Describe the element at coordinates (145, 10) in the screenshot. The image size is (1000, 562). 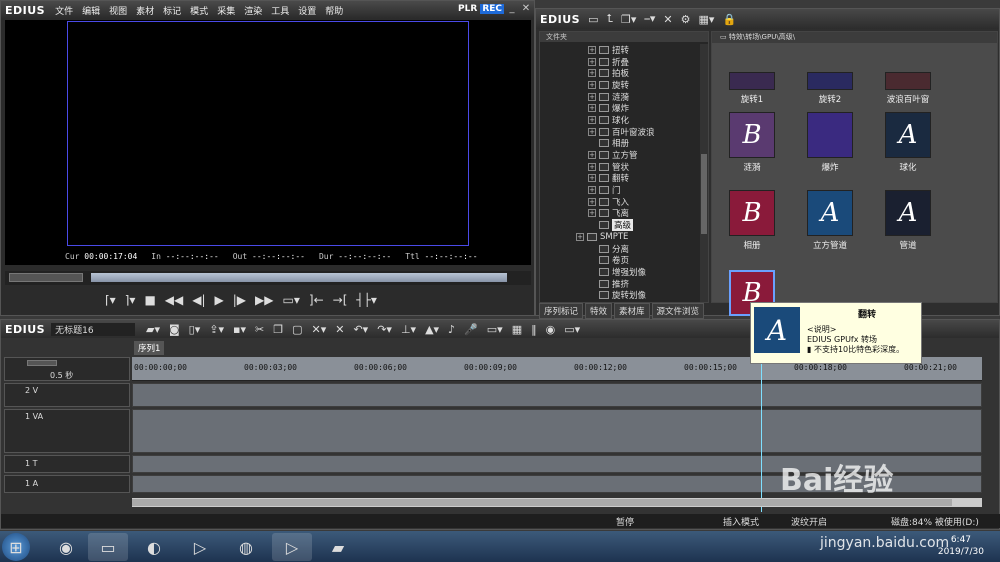
I see `menu-clip: 素材` at that location.